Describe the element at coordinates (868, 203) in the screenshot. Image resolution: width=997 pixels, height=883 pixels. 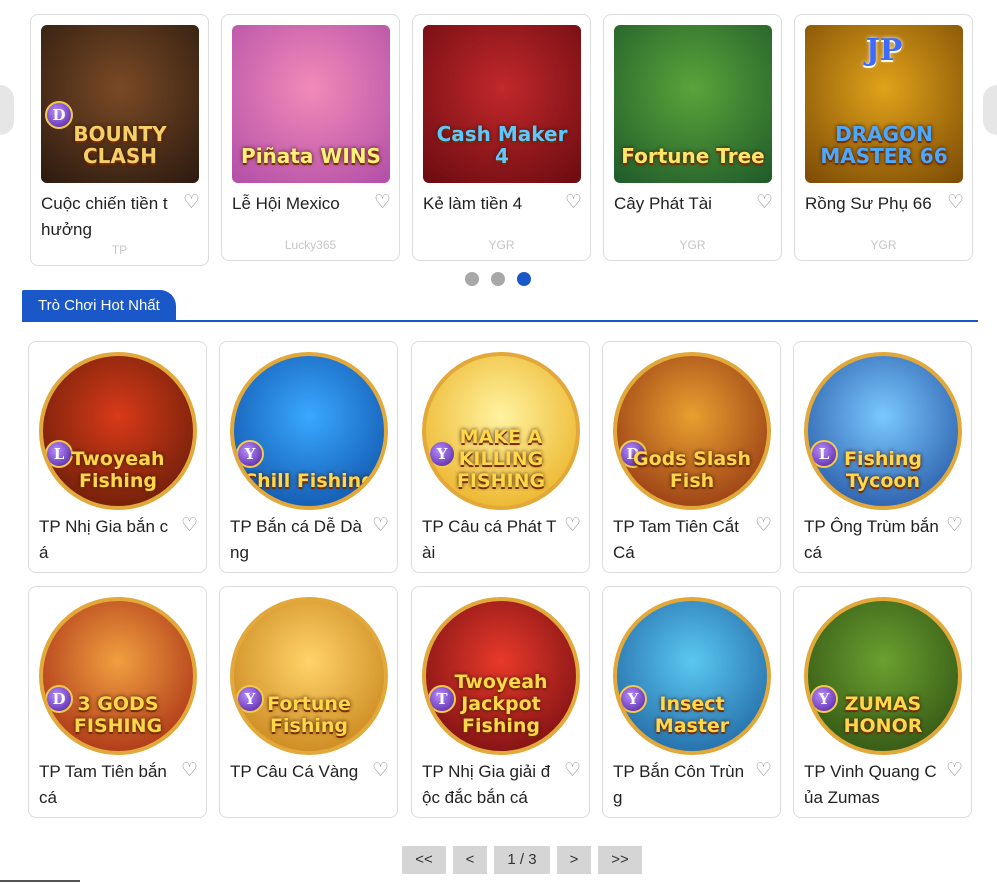
I see `game-name: Rồng Sư Phụ 66` at that location.